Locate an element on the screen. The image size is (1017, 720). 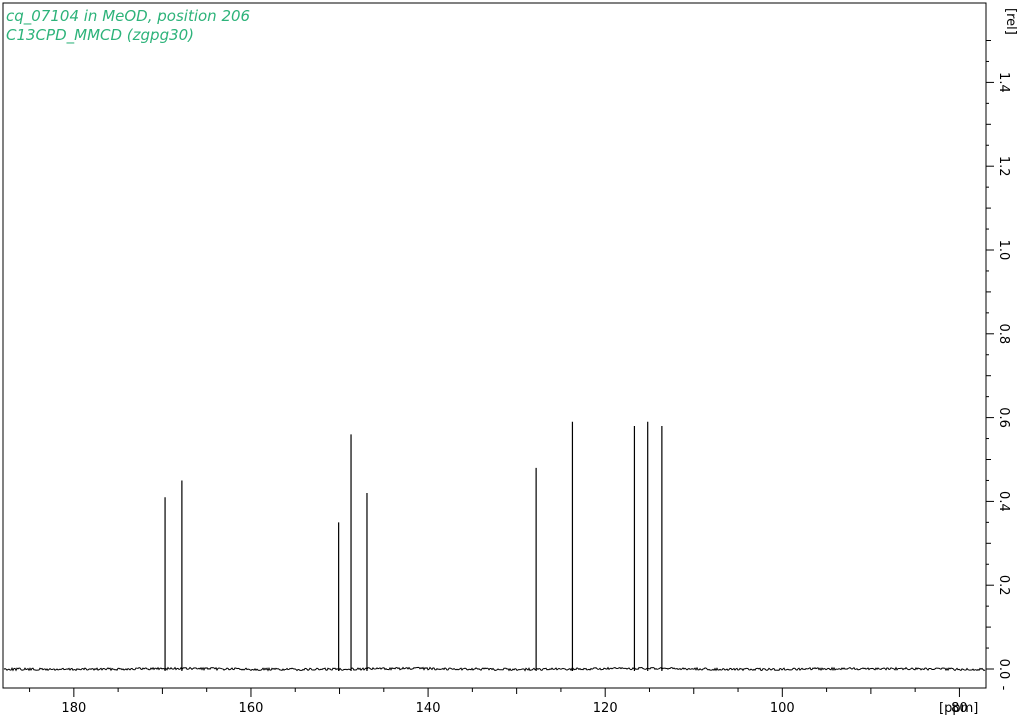
pulse-program-label: C13CPD_MMCD (zgpg30) is located at coordinates (100, 35).